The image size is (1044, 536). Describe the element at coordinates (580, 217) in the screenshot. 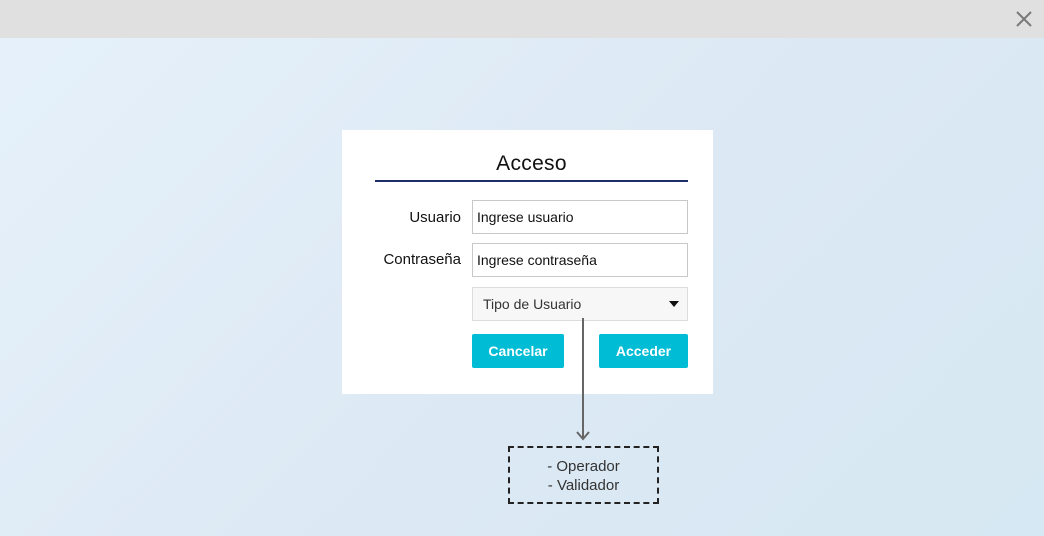

I see `username-input: Ingrese usuario` at that location.